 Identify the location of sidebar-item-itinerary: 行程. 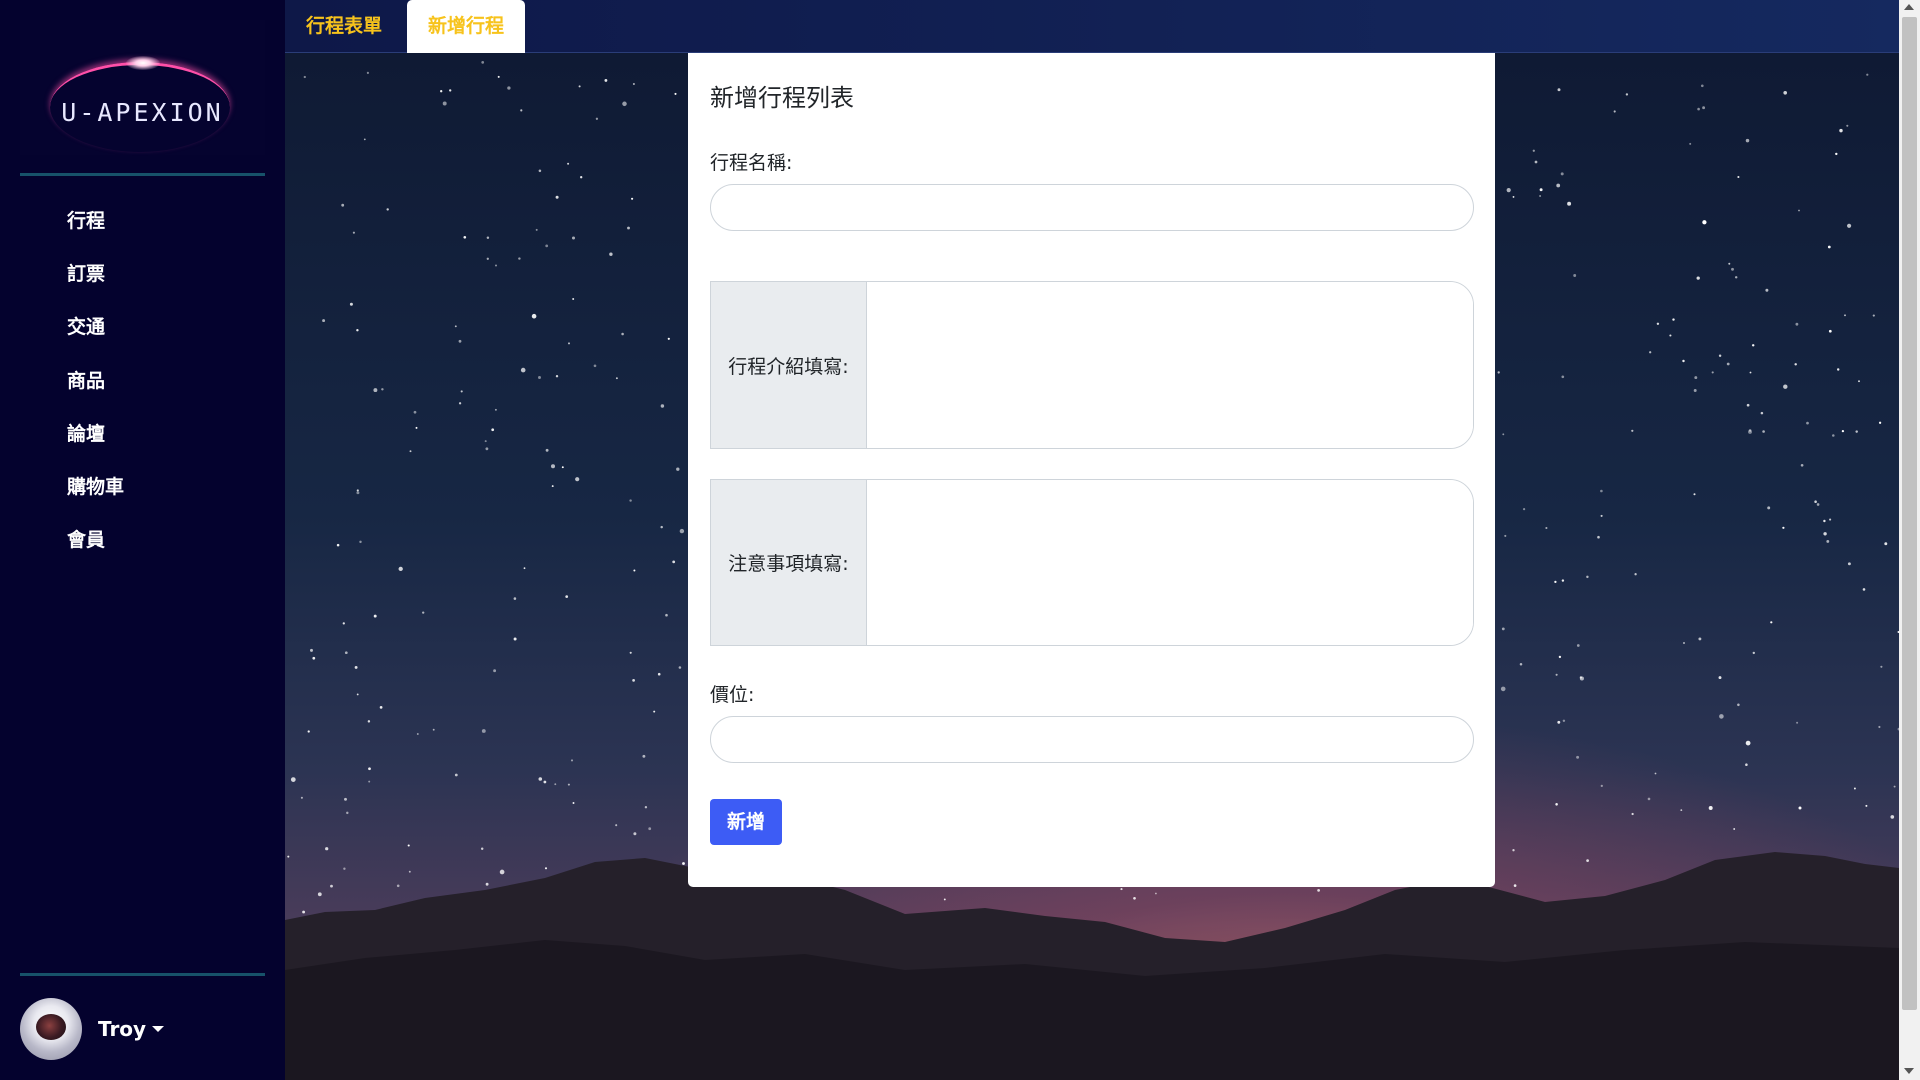
(142, 224).